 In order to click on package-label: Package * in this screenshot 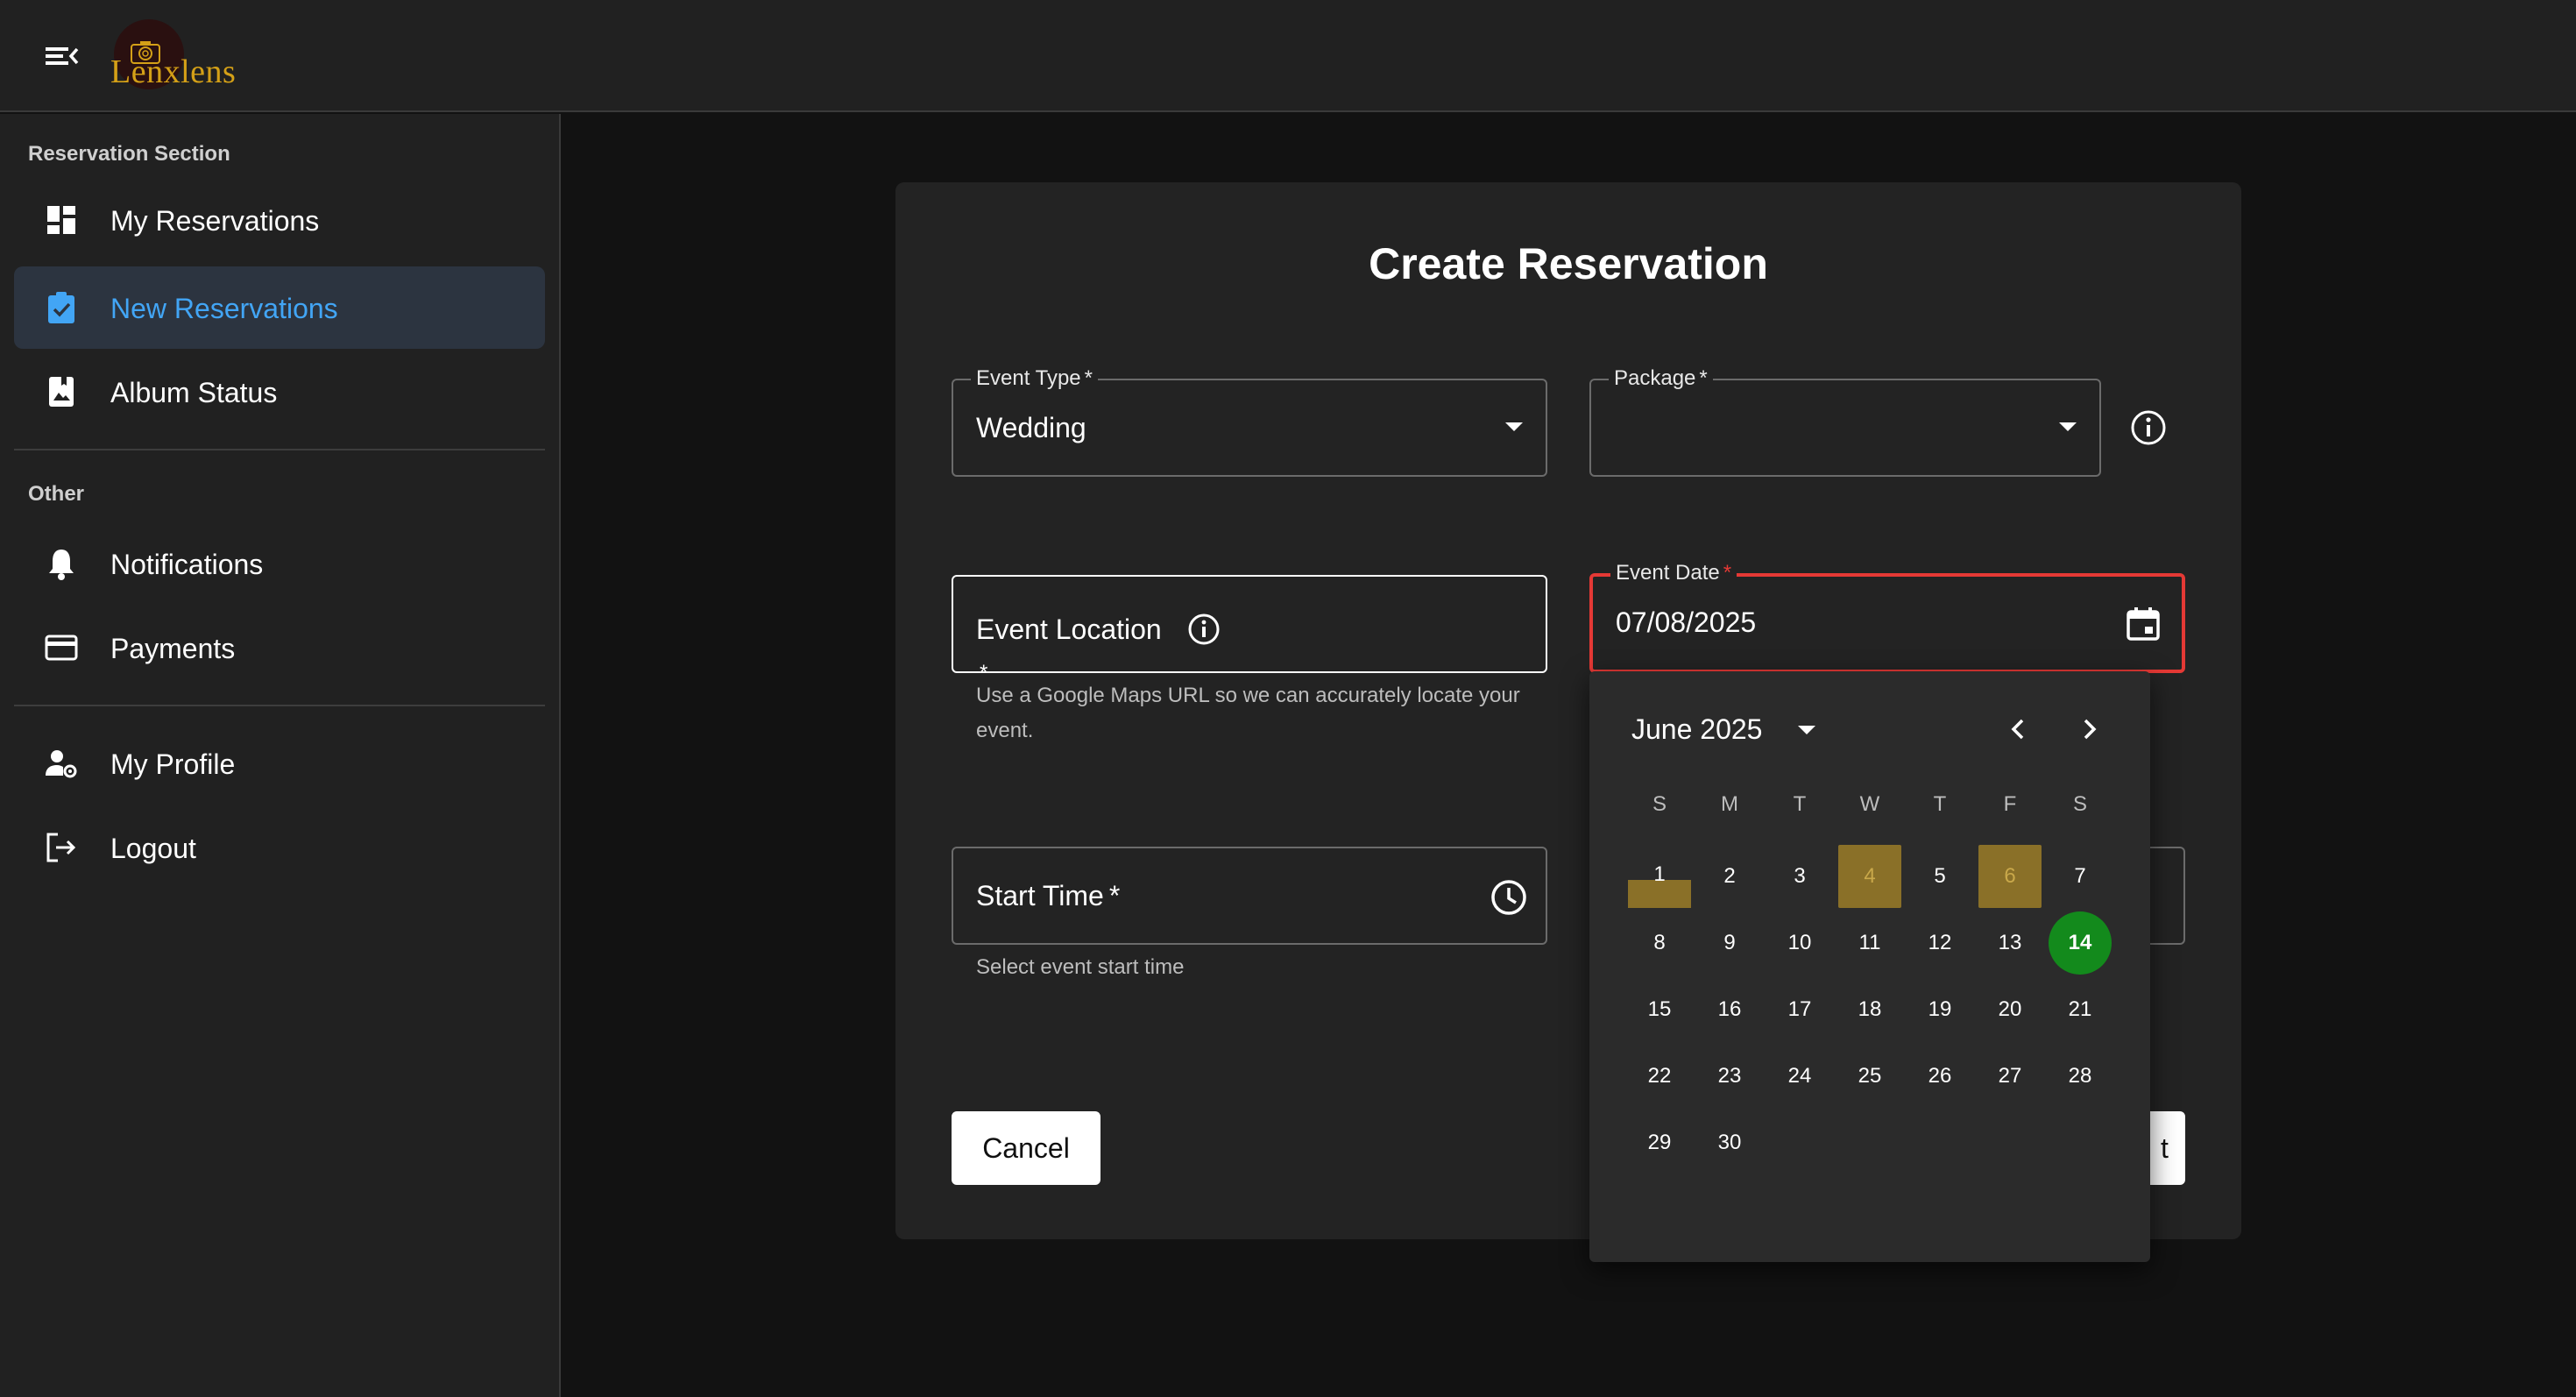, I will do `click(1661, 379)`.